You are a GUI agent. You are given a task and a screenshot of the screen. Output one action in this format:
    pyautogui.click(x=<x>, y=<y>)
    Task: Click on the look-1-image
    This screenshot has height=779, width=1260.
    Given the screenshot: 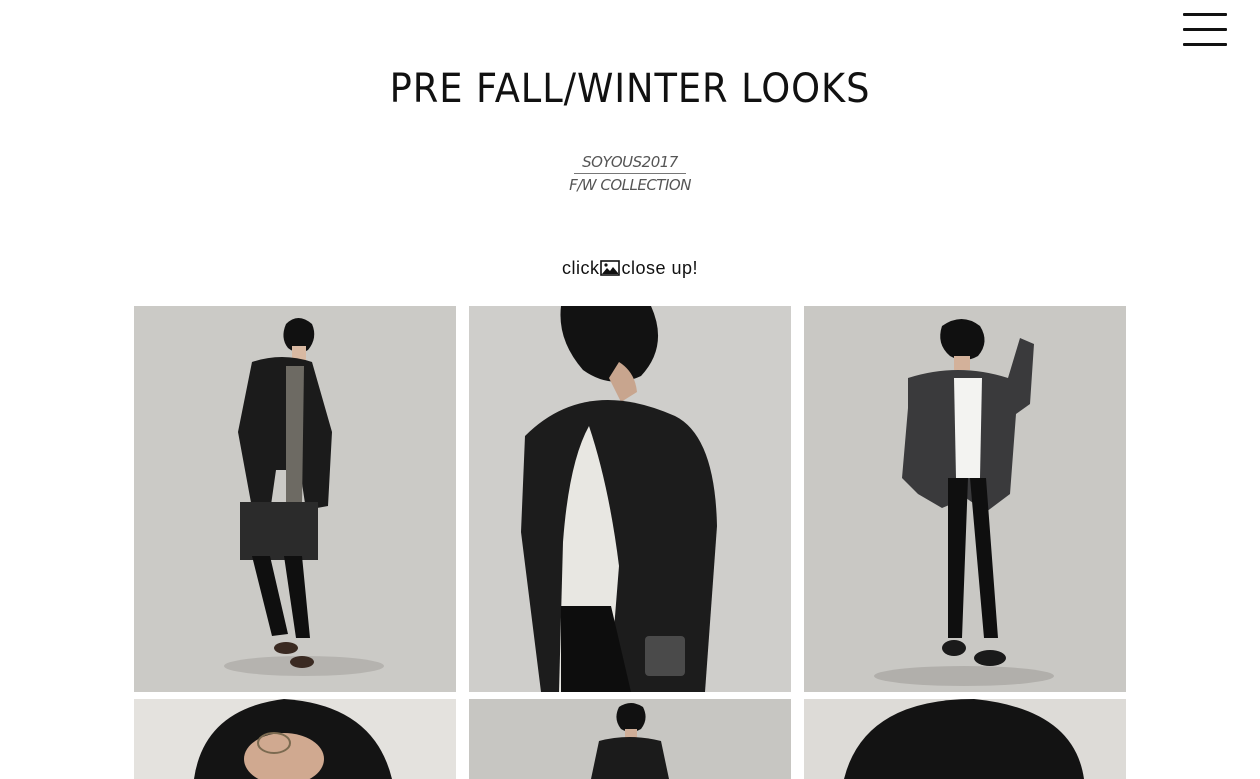 What is the action you would take?
    pyautogui.click(x=295, y=499)
    